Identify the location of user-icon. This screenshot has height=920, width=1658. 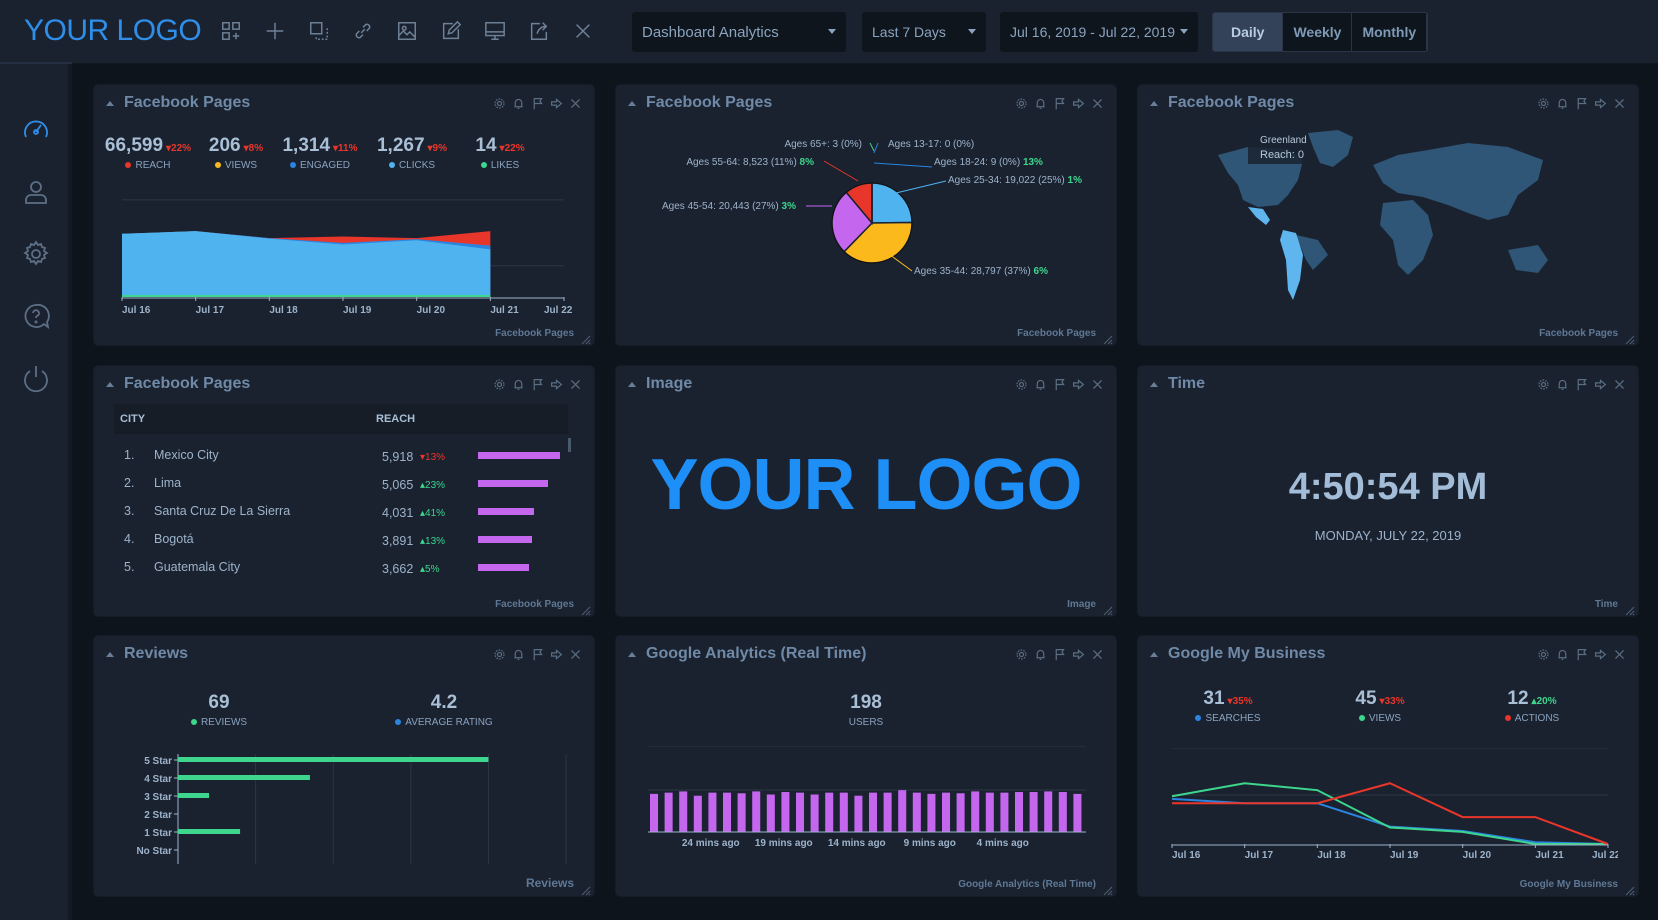
(36, 192).